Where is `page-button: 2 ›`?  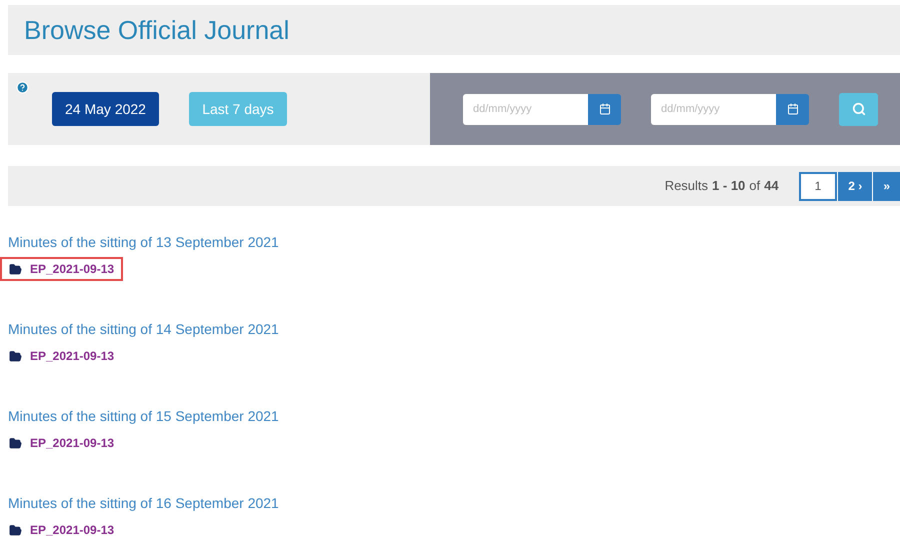 page-button: 2 › is located at coordinates (854, 186).